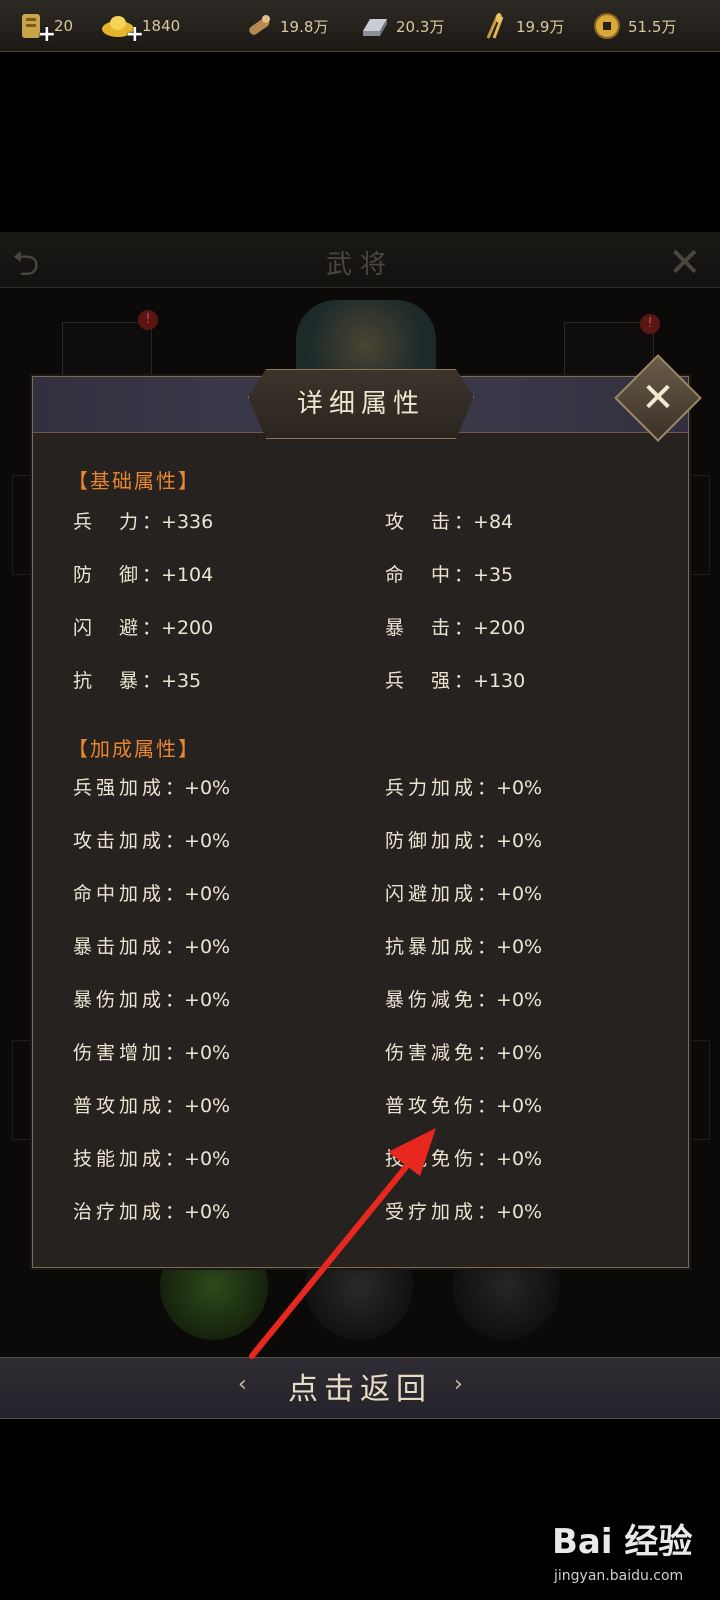  What do you see at coordinates (119, 894) in the screenshot?
I see `stat-label: 命中加成` at bounding box center [119, 894].